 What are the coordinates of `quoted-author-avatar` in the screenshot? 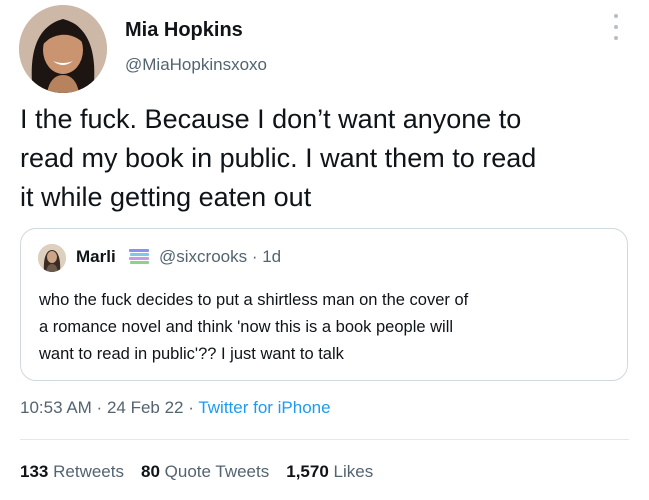 It's located at (52, 258).